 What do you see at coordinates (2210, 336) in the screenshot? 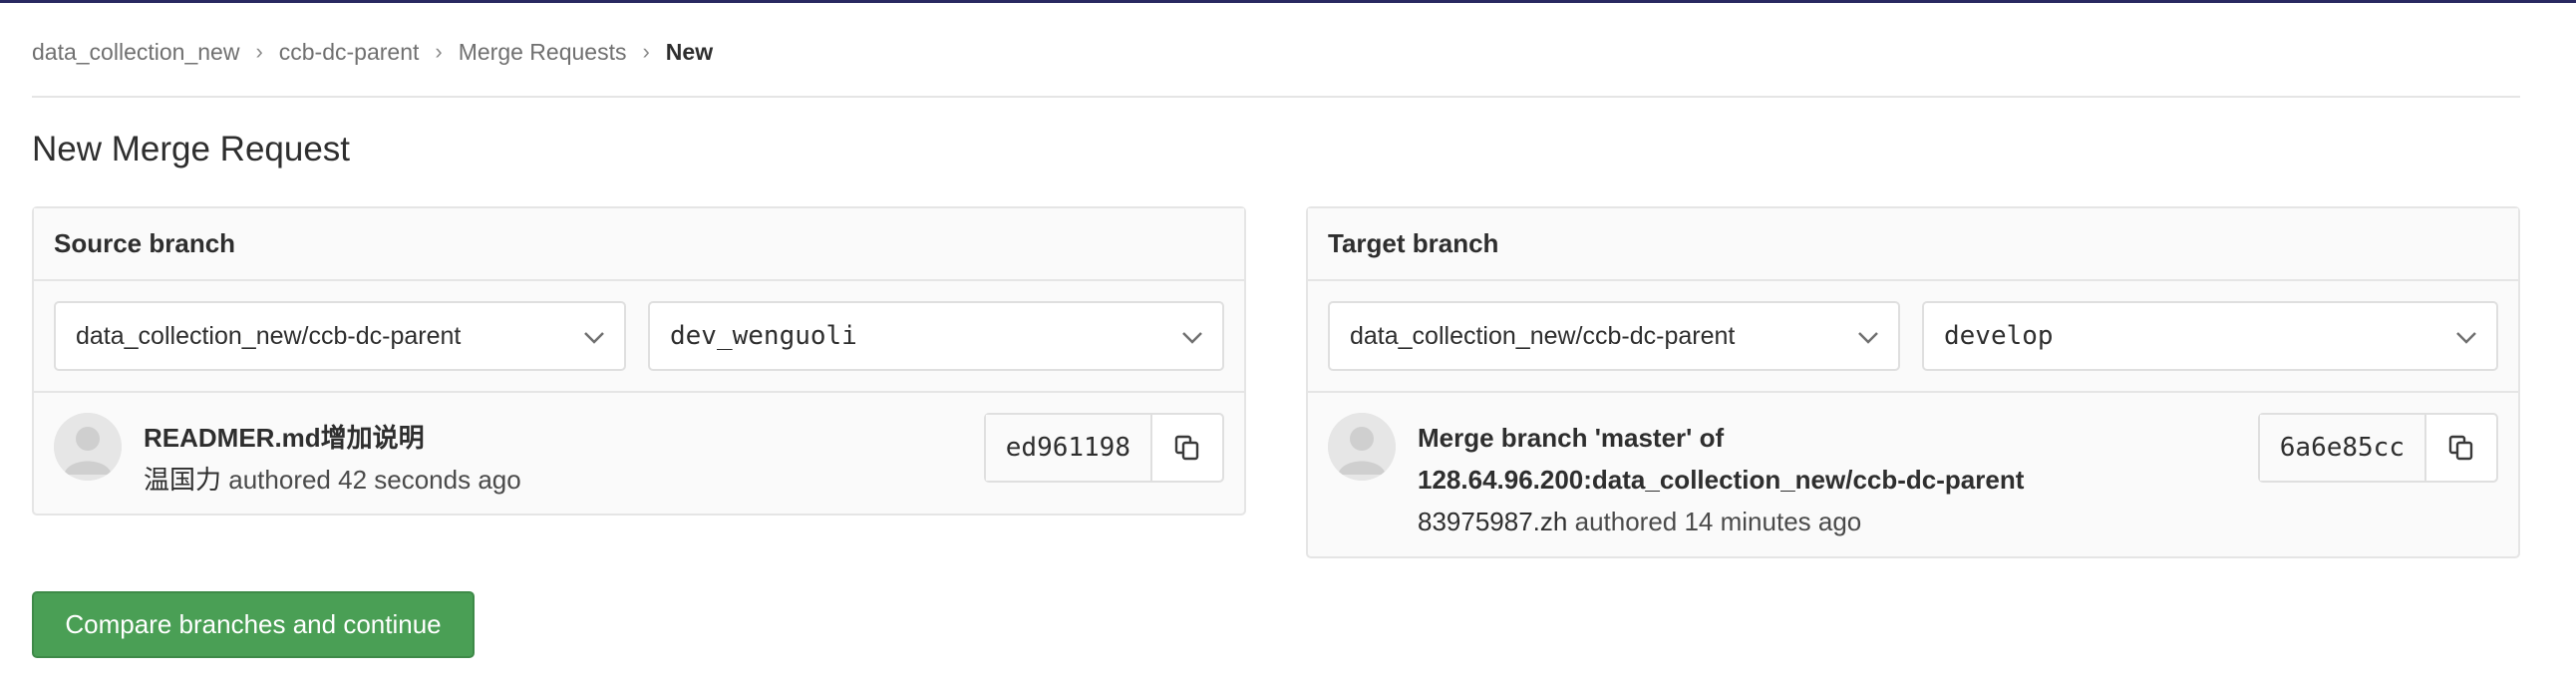
I see `target-branch-dropdown: develop` at bounding box center [2210, 336].